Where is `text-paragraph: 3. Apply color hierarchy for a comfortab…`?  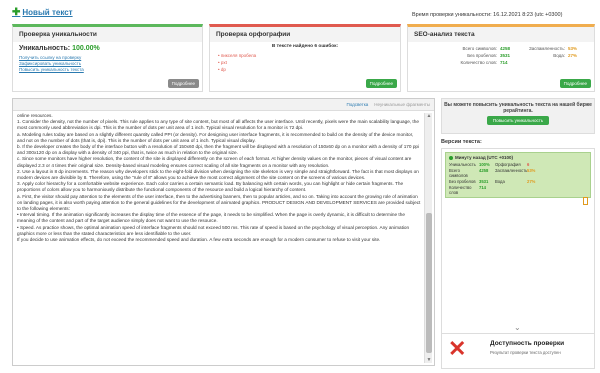 text-paragraph: 3. Apply color hierarchy for a comfortab… is located at coordinates (210, 187).